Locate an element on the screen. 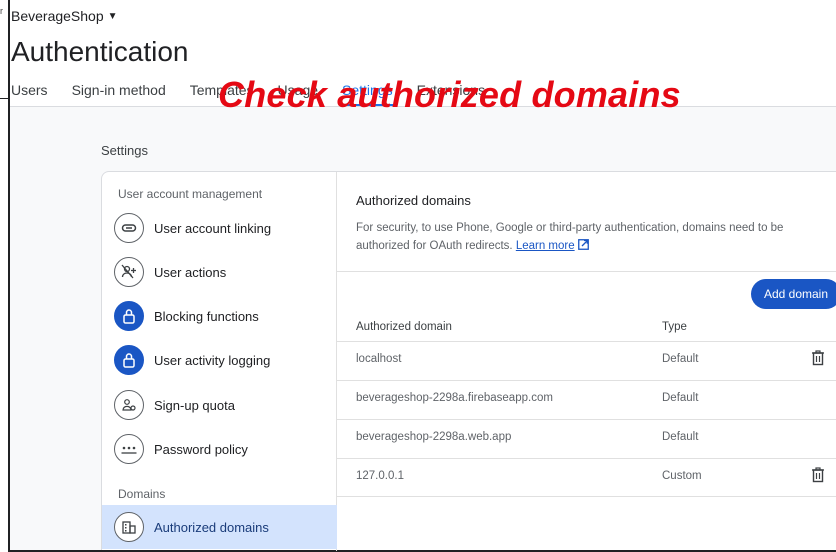 This screenshot has height=552, width=836. panel-divider is located at coordinates (586, 271).